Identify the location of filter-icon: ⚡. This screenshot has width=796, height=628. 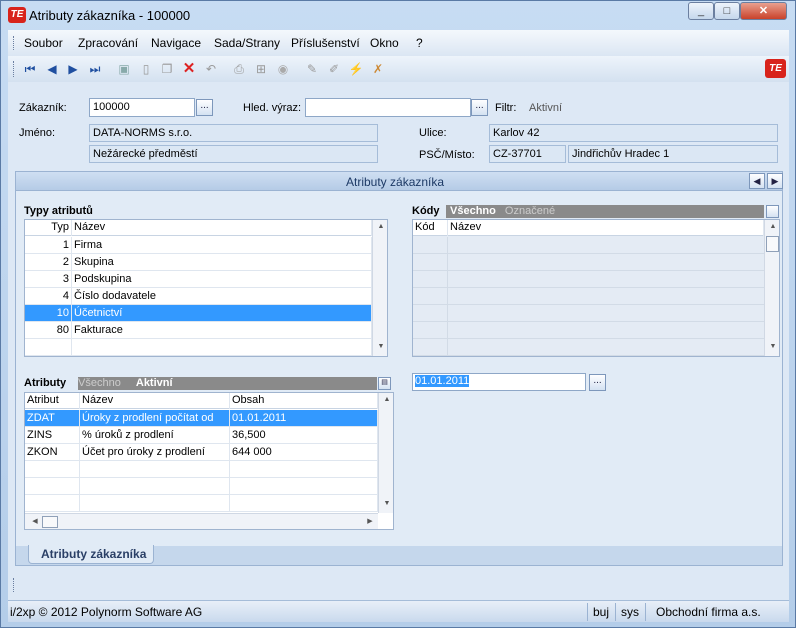
(356, 69).